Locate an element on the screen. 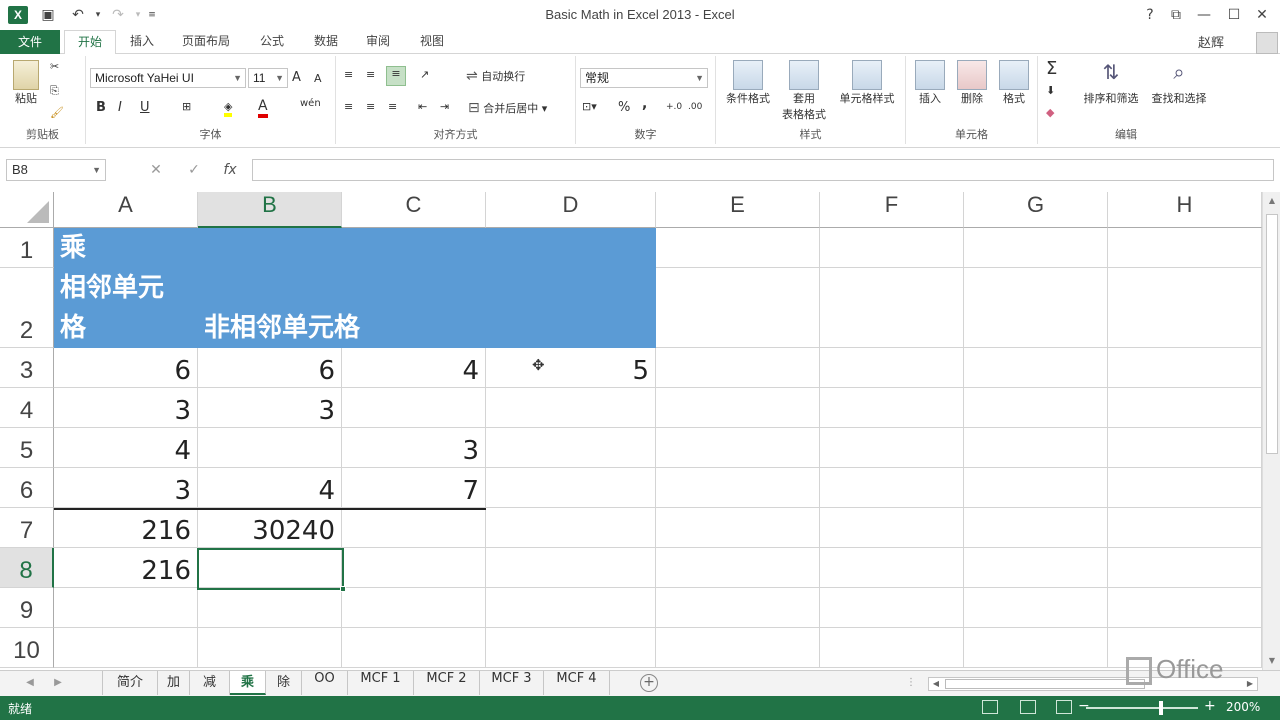  insert-function-icon: fx is located at coordinates (230, 170).